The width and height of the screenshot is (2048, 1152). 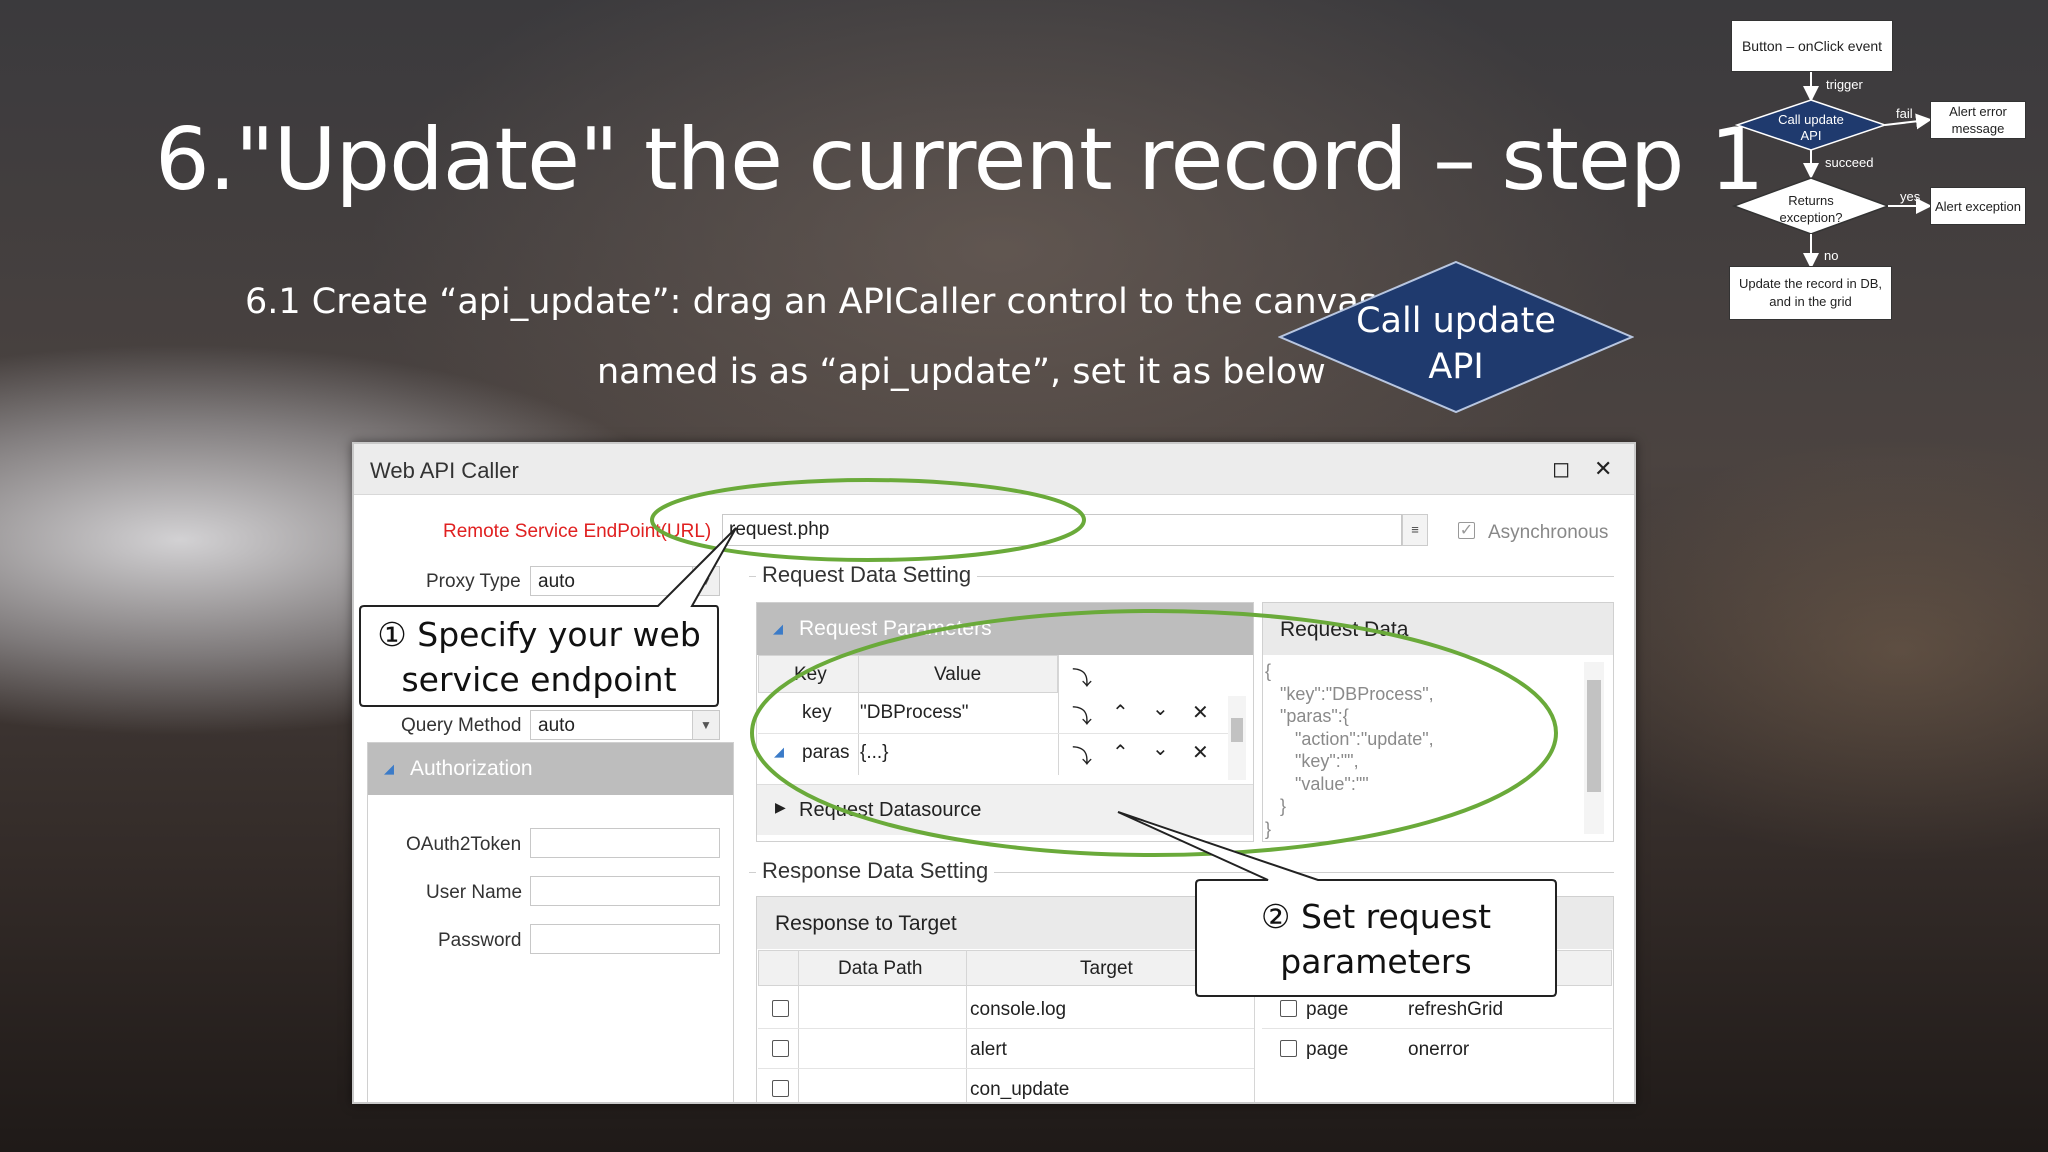 I want to click on flow-alert-error-box: Alert error message, so click(x=1978, y=120).